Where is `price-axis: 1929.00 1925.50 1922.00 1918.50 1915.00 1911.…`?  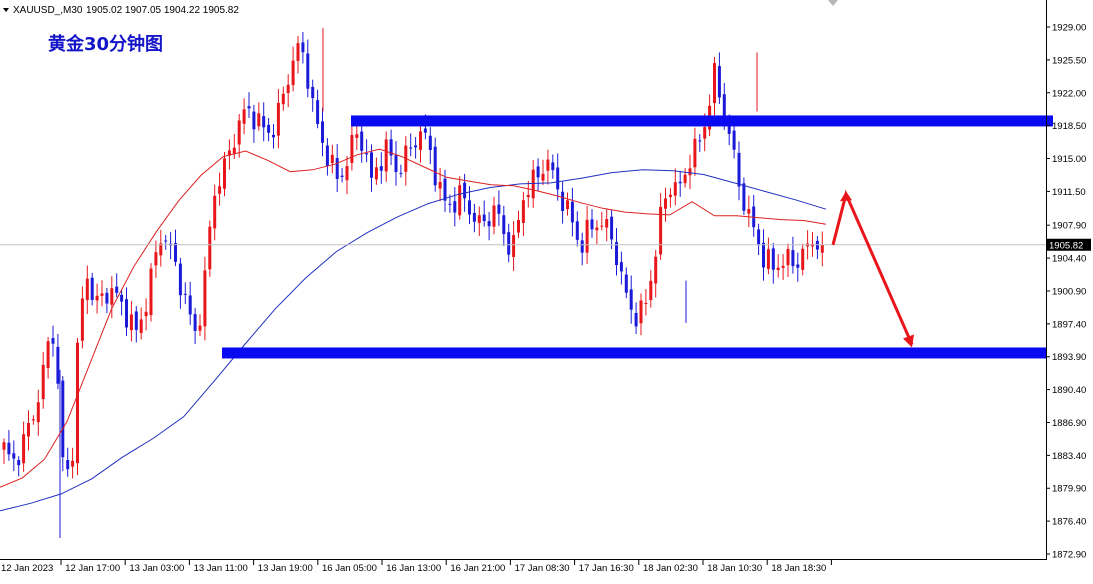
price-axis: 1929.00 1925.50 1922.00 1918.50 1915.00 1911.… is located at coordinates (1066, 292).